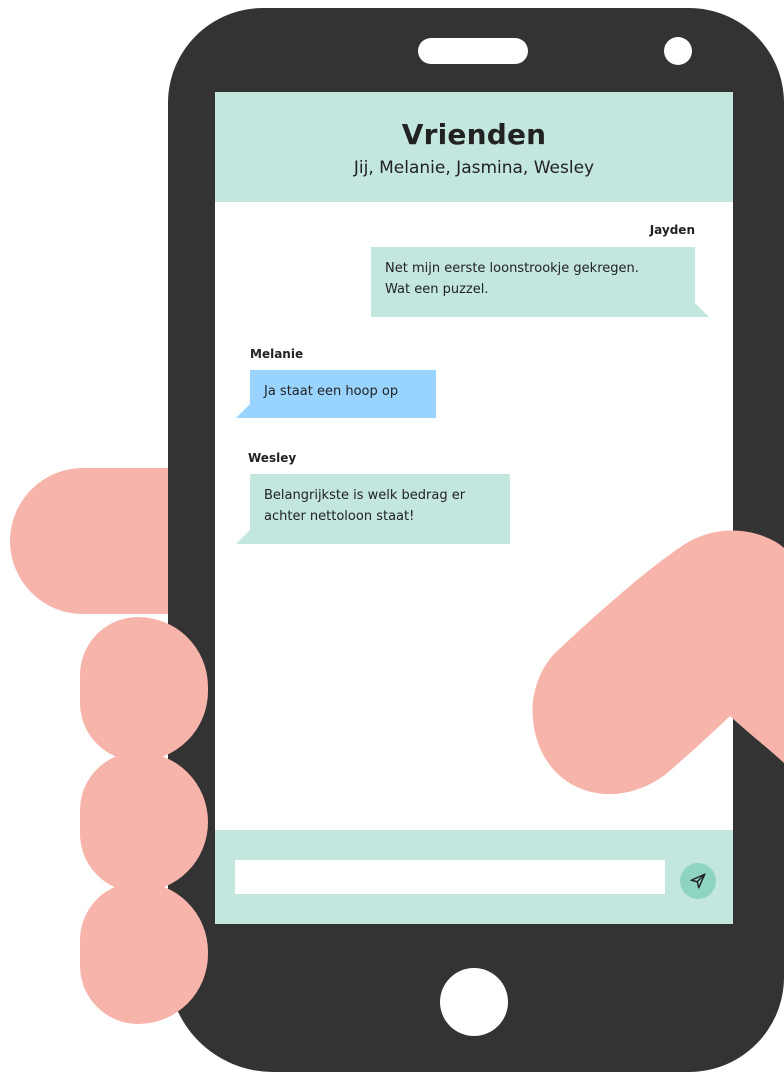 This screenshot has height=1072, width=784. Describe the element at coordinates (678, 51) in the screenshot. I see `phone-camera` at that location.